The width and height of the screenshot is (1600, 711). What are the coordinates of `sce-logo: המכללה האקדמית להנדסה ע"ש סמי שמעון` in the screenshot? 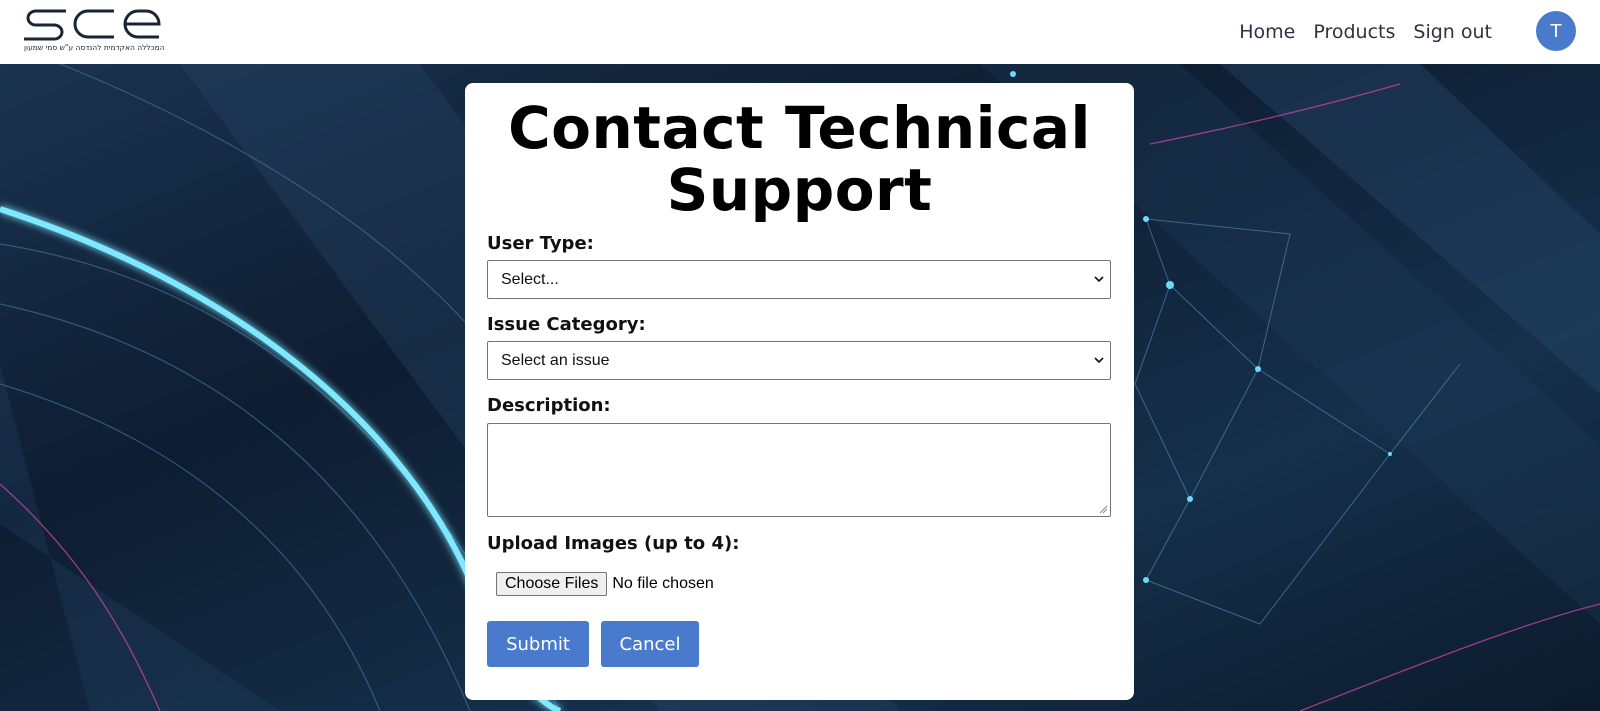 It's located at (93, 31).